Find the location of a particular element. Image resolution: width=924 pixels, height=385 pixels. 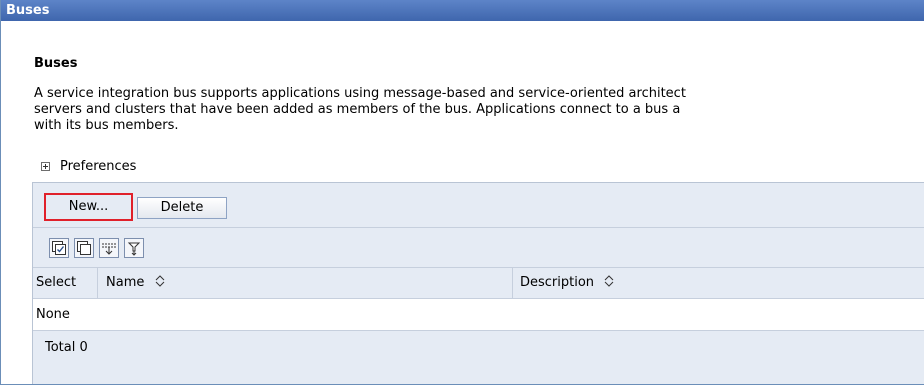

column-header-select: Select is located at coordinates (56, 282).